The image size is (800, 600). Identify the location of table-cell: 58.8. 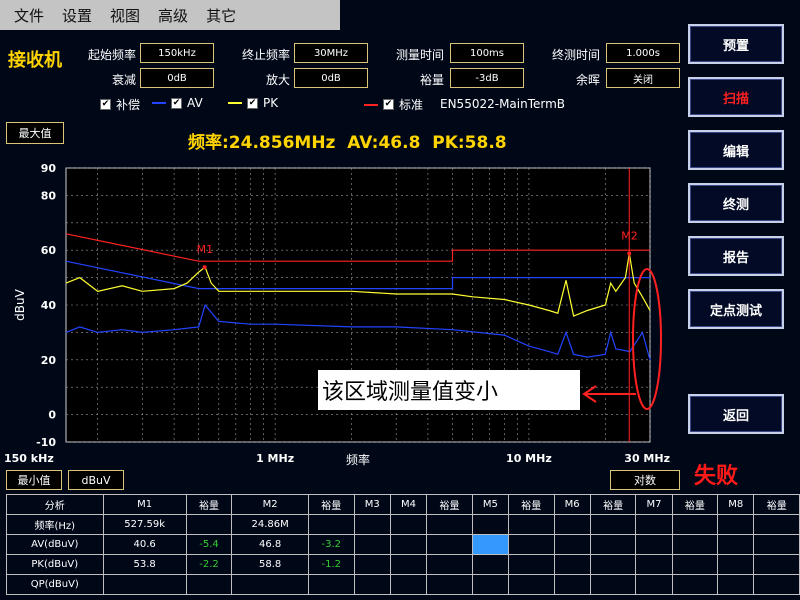
(270, 564).